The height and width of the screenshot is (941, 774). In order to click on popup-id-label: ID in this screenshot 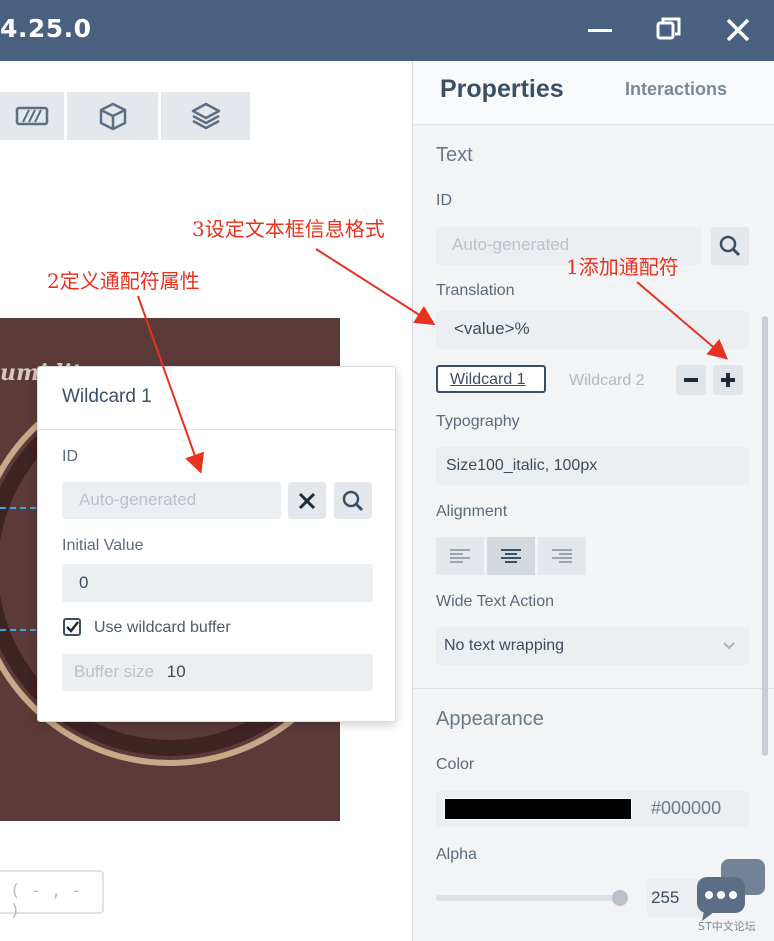, I will do `click(70, 456)`.